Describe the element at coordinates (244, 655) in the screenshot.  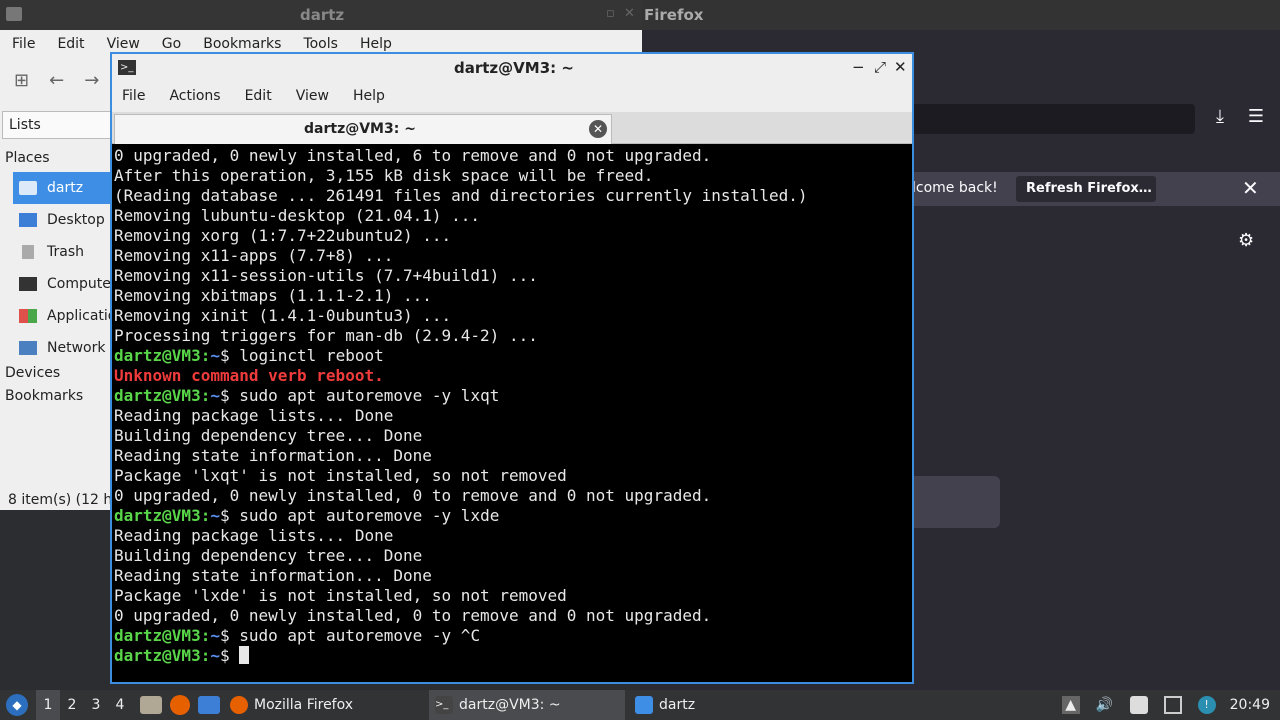
I see `text-cursor` at that location.